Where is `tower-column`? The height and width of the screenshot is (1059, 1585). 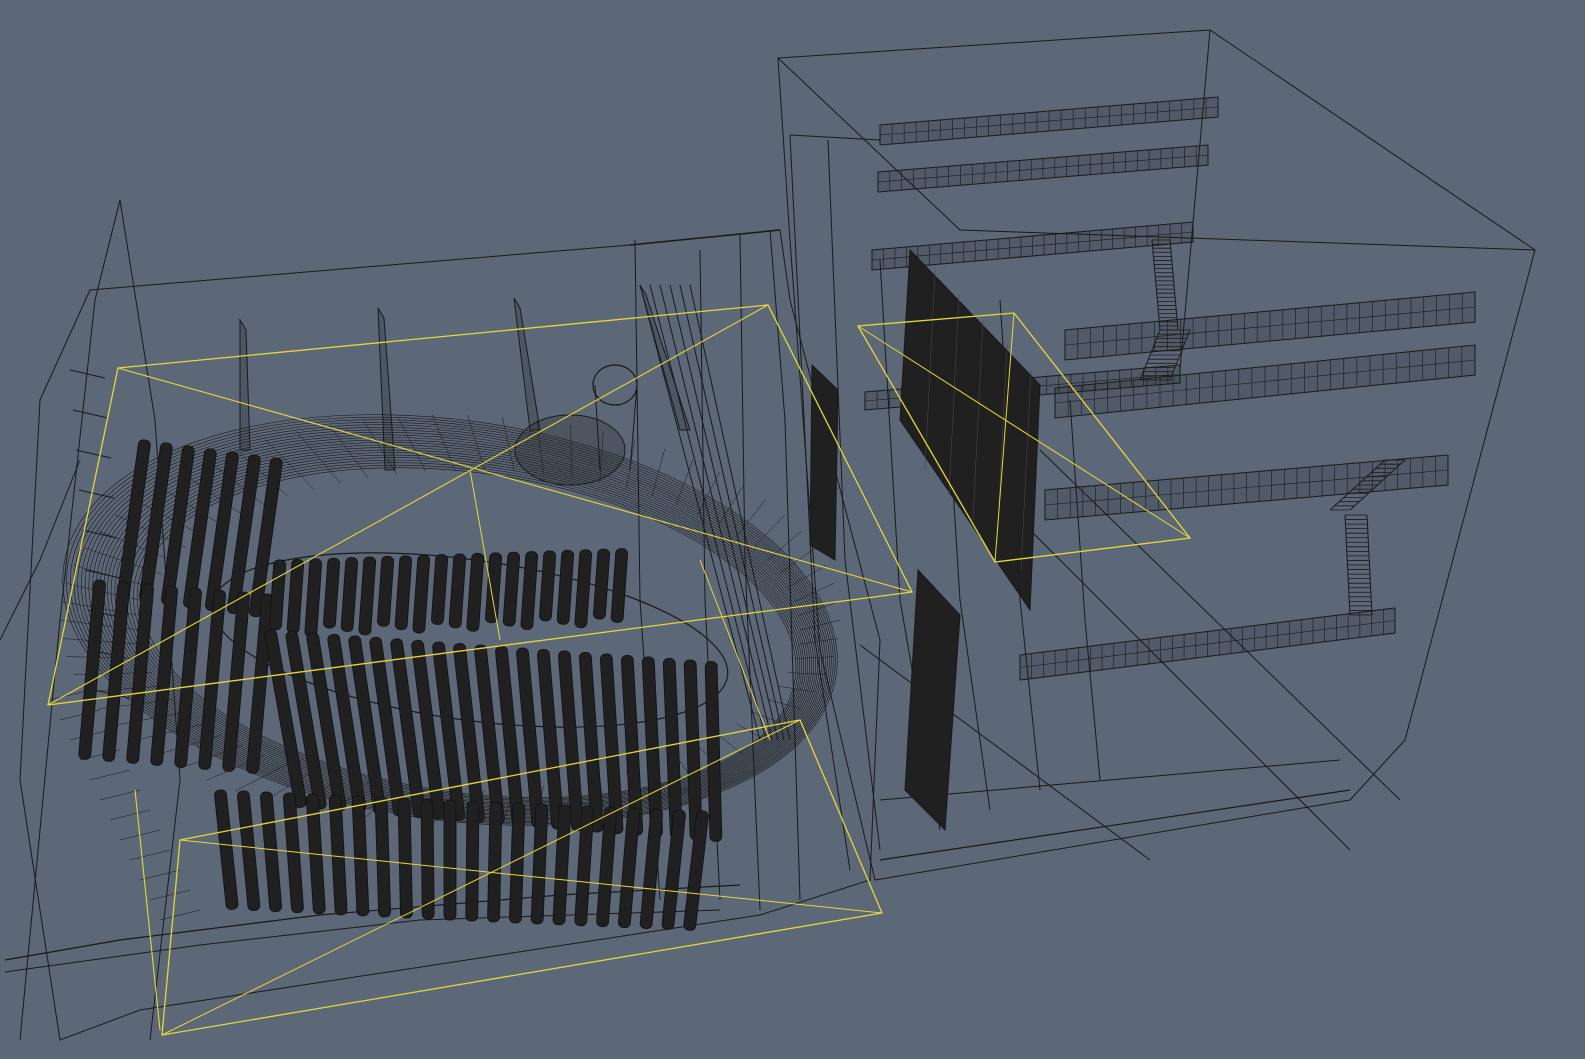 tower-column is located at coordinates (1085, 590).